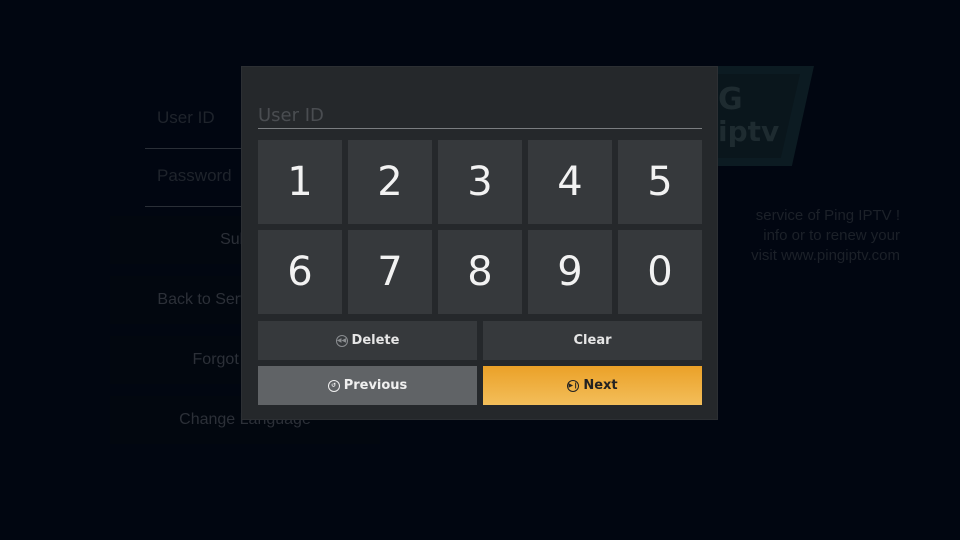 Image resolution: width=960 pixels, height=540 pixels. I want to click on previous-label: Previous, so click(375, 385).